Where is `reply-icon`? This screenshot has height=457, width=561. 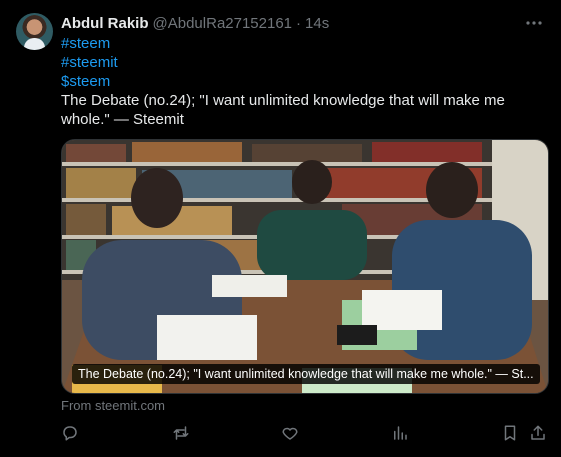
reply-icon is located at coordinates (71, 434).